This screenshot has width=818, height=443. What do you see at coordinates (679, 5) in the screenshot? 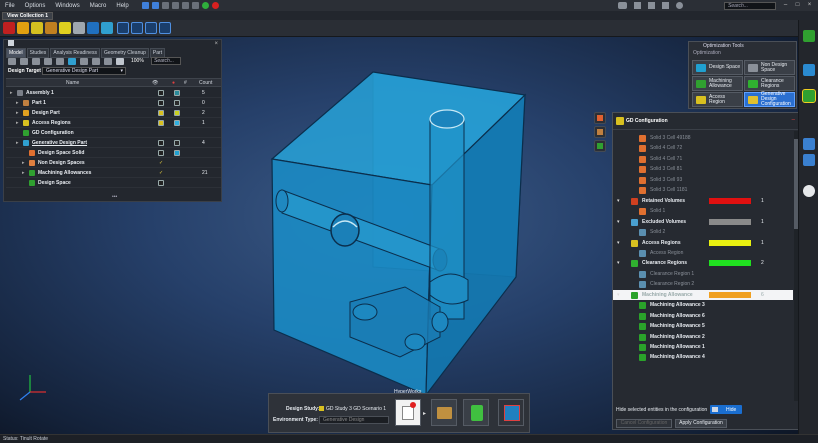
I see `user-icon` at bounding box center [679, 5].